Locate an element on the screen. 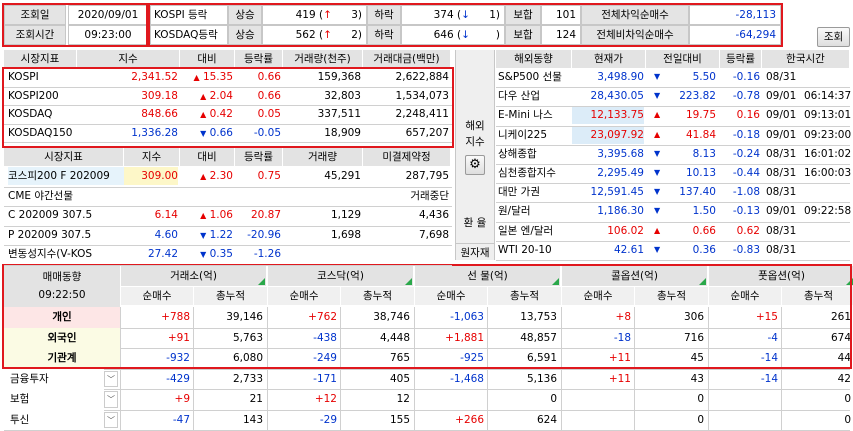  column-header: 해외동향 is located at coordinates (534, 59).